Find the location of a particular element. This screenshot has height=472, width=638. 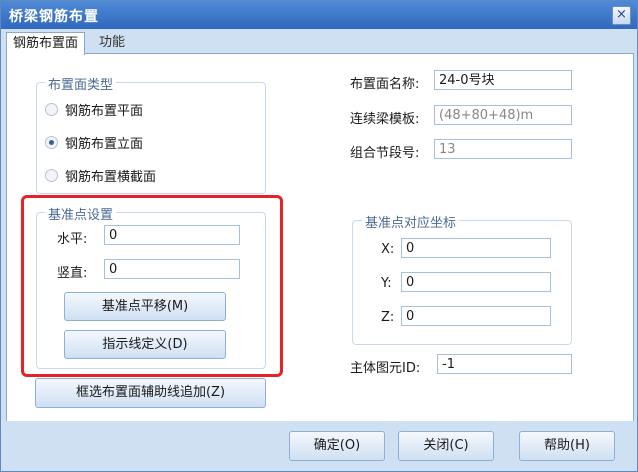

close-button: 关闭(C) is located at coordinates (446, 446).